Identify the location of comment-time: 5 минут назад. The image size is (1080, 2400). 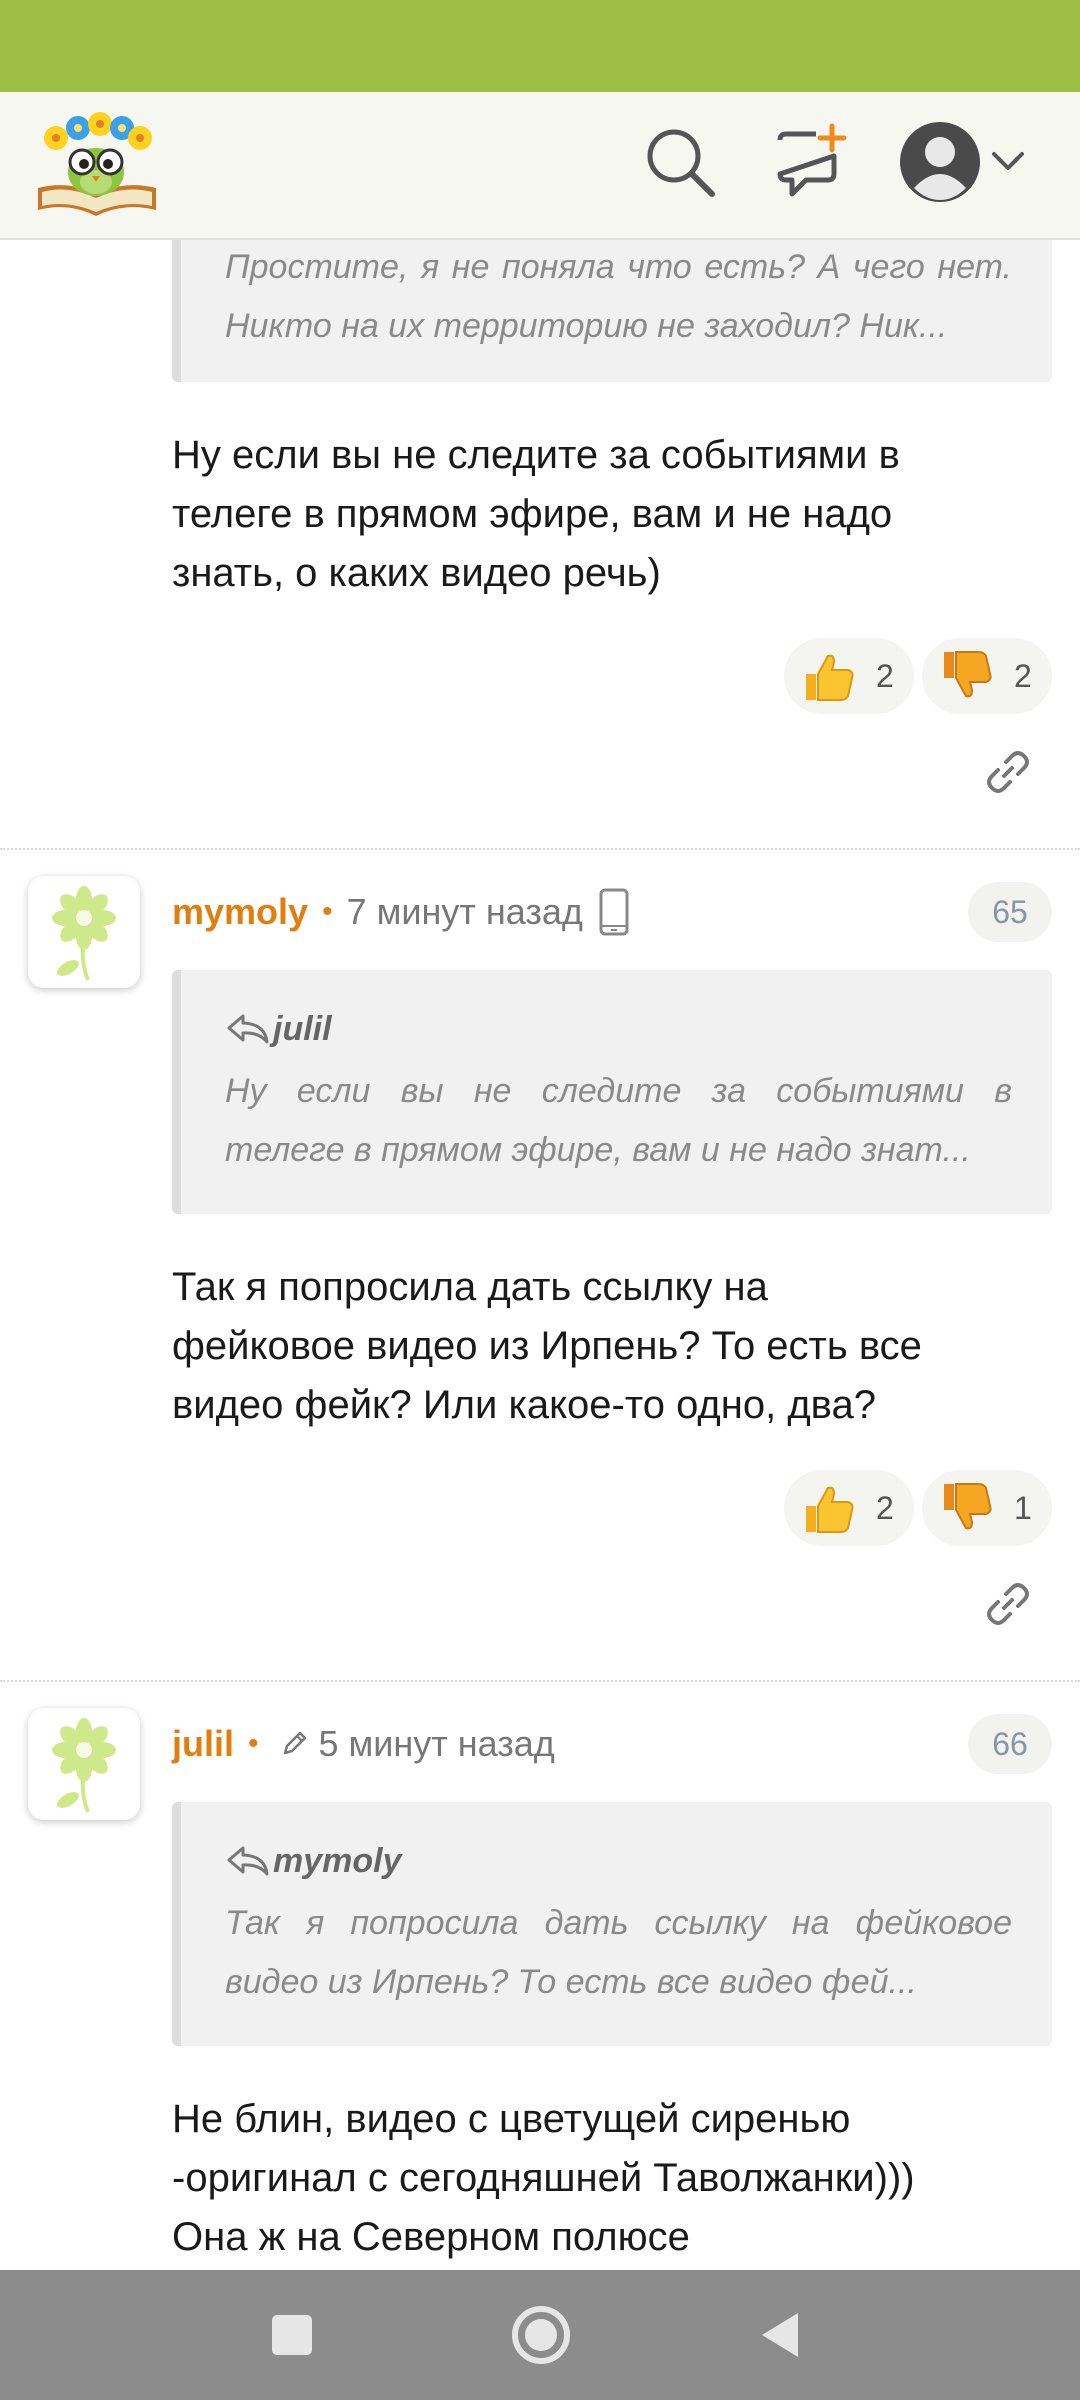
(436, 1743).